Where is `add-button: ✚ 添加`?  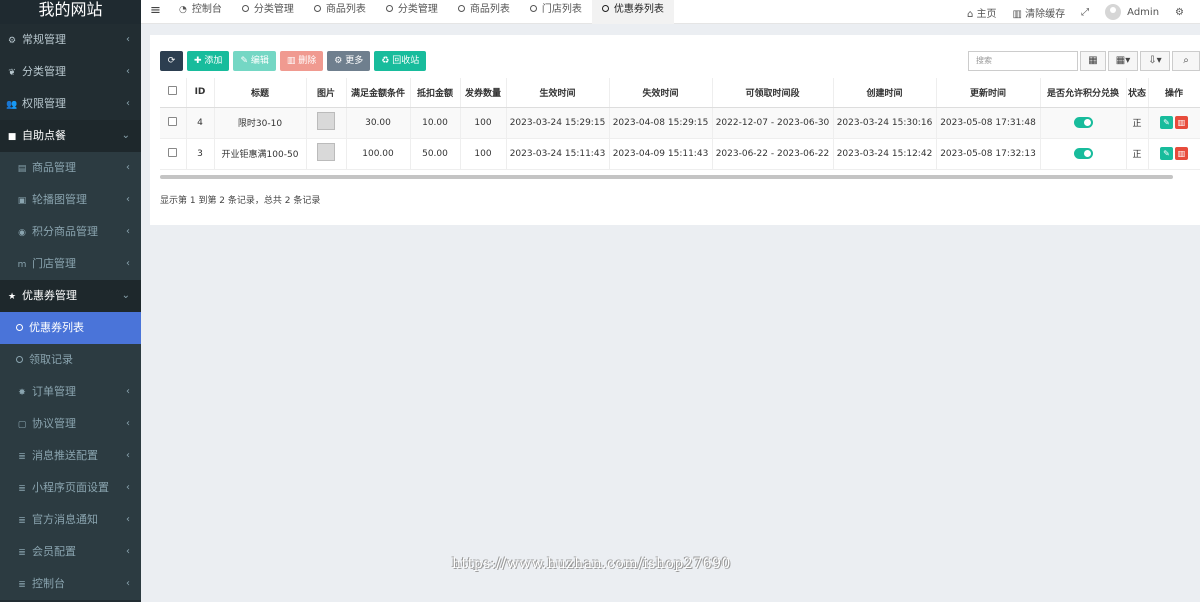
add-button: ✚ 添加 is located at coordinates (208, 61).